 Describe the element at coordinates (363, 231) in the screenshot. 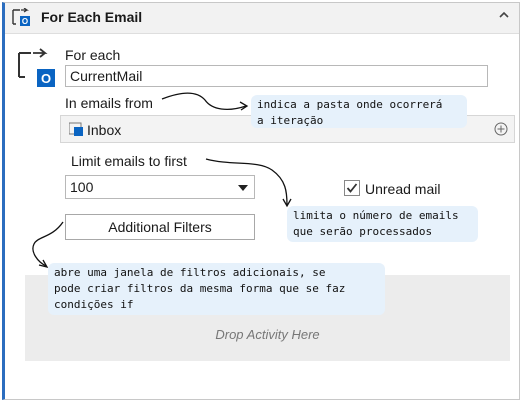

I see `limit-annotation-line-2: que serão processados` at that location.